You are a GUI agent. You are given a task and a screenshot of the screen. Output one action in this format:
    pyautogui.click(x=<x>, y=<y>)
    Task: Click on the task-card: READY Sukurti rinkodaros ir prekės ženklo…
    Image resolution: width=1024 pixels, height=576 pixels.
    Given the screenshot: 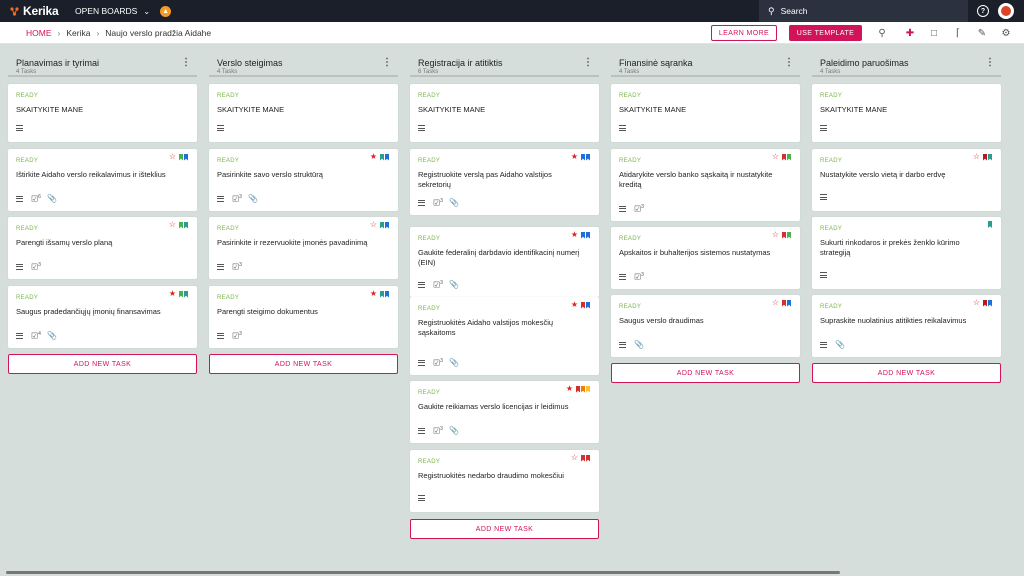 What is the action you would take?
    pyautogui.click(x=906, y=253)
    